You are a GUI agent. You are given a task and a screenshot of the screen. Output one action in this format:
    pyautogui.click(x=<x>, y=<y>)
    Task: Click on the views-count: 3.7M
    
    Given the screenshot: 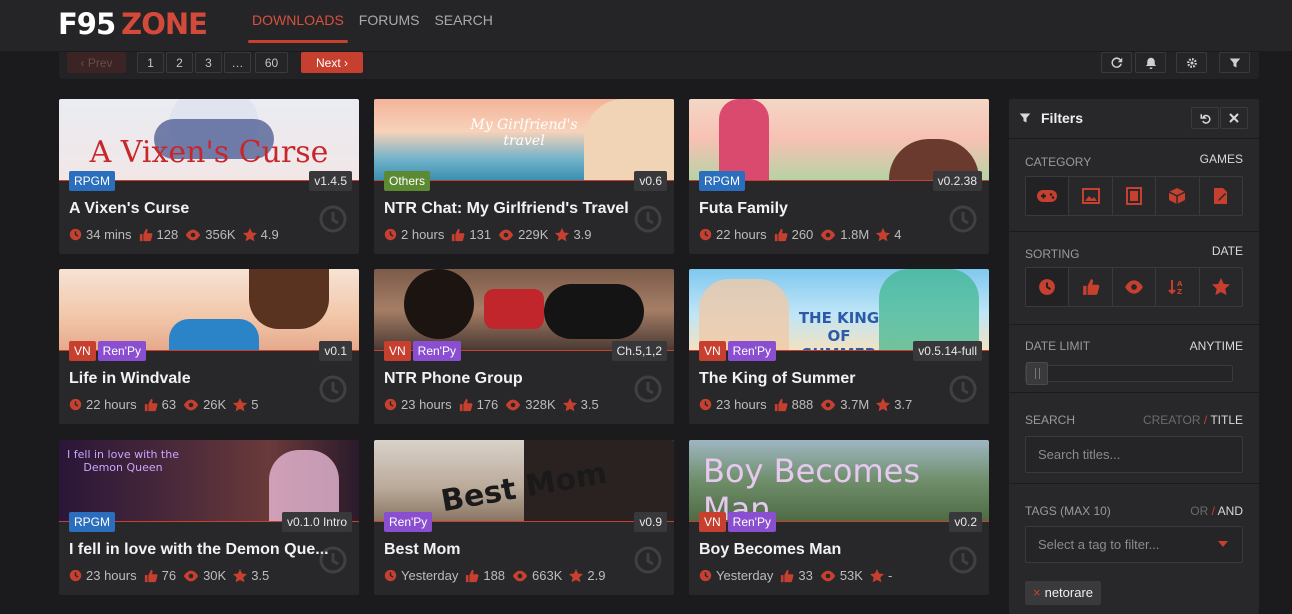 What is the action you would take?
    pyautogui.click(x=855, y=404)
    